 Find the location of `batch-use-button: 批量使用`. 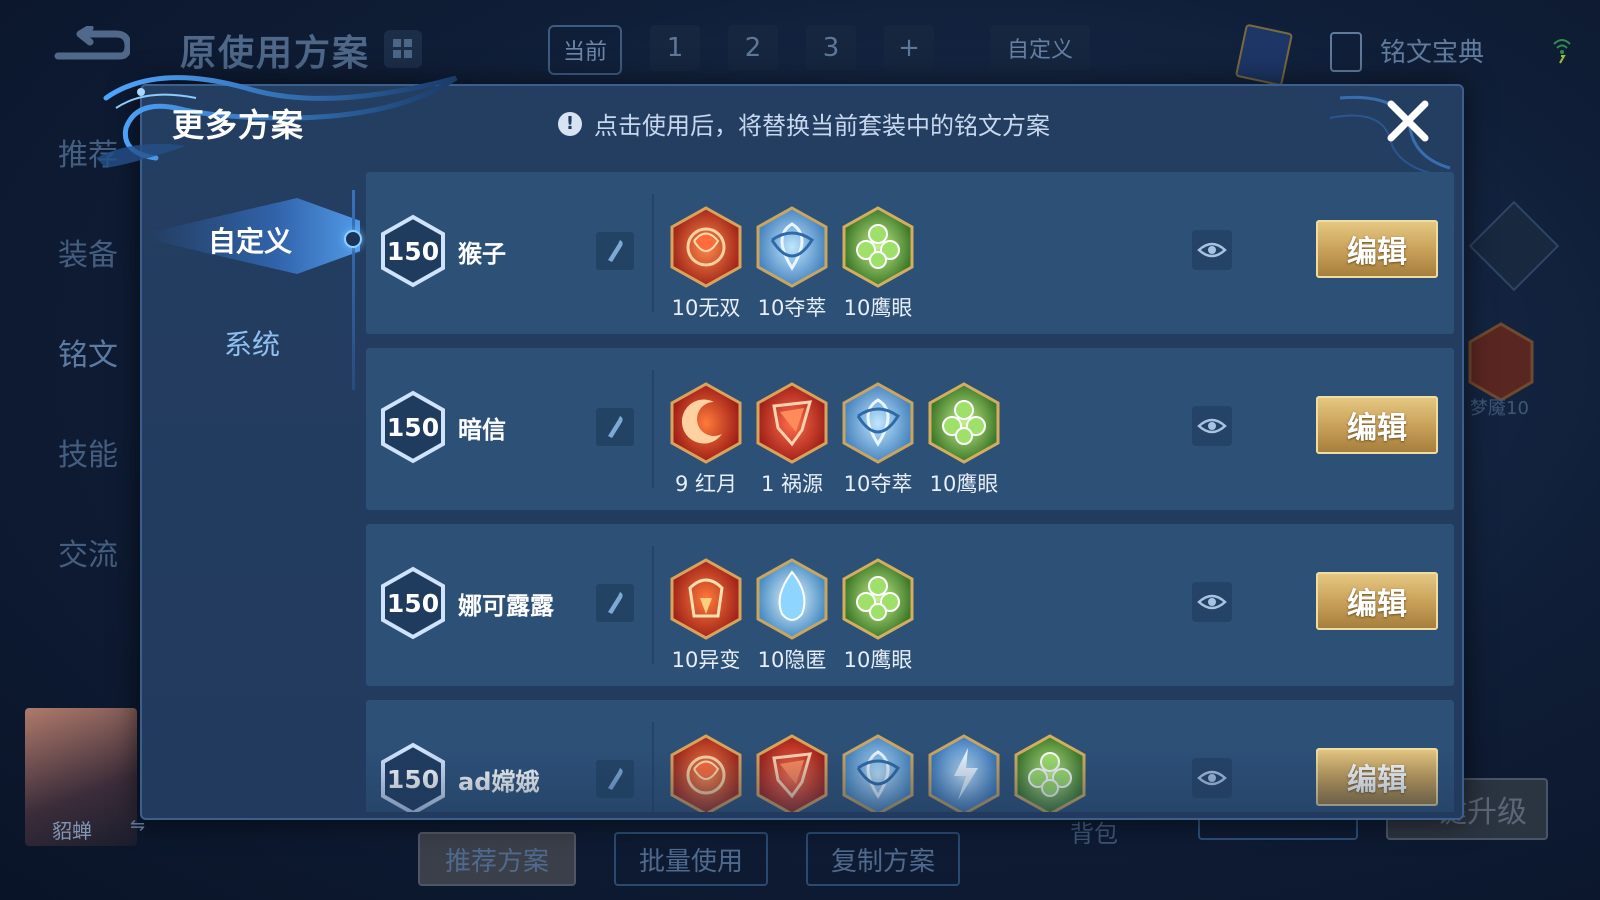

batch-use-button: 批量使用 is located at coordinates (691, 859).